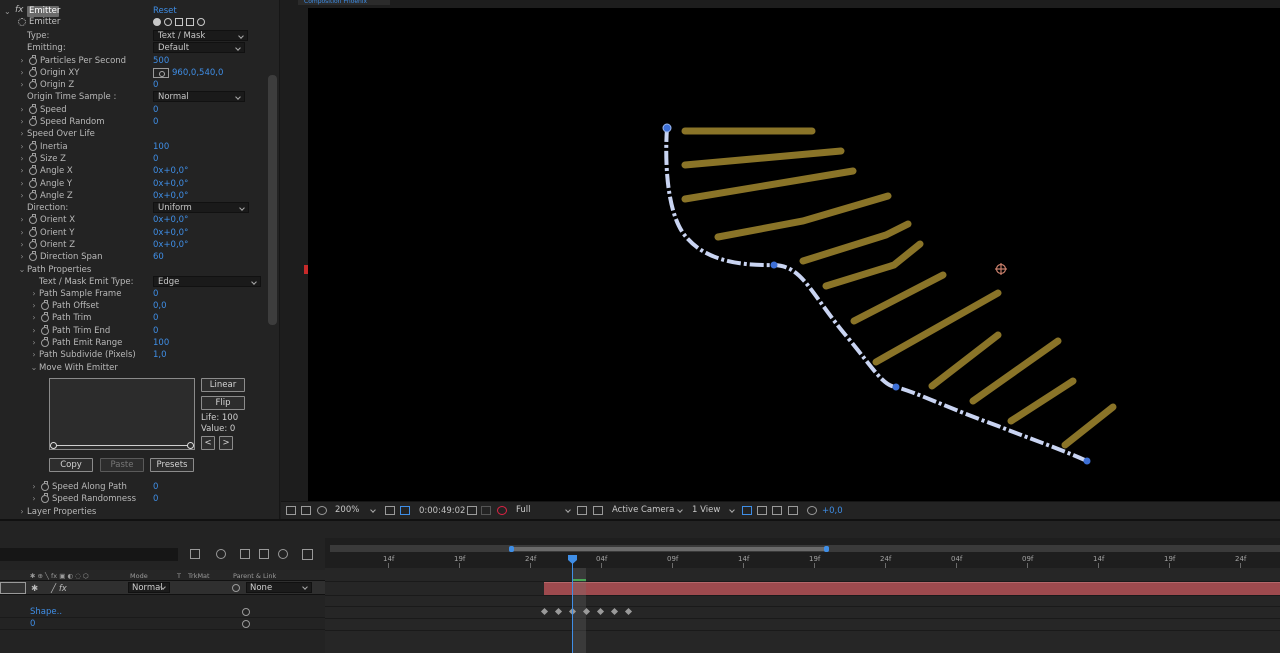 This screenshot has width=1280, height=653. What do you see at coordinates (246, 612) in the screenshot?
I see `expression-pick-whip-icon` at bounding box center [246, 612].